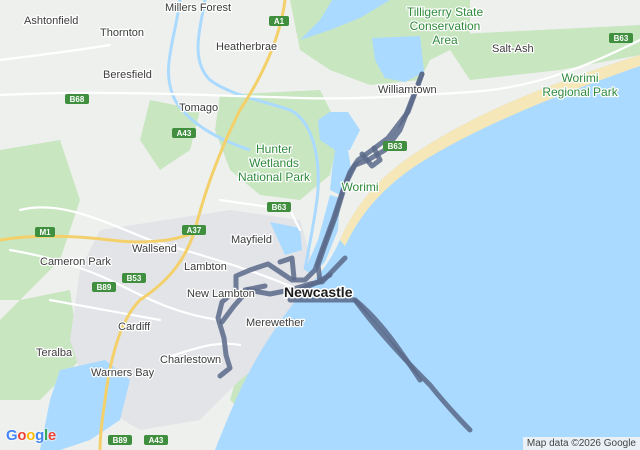  I want to click on svg-text: A37, so click(194, 230).